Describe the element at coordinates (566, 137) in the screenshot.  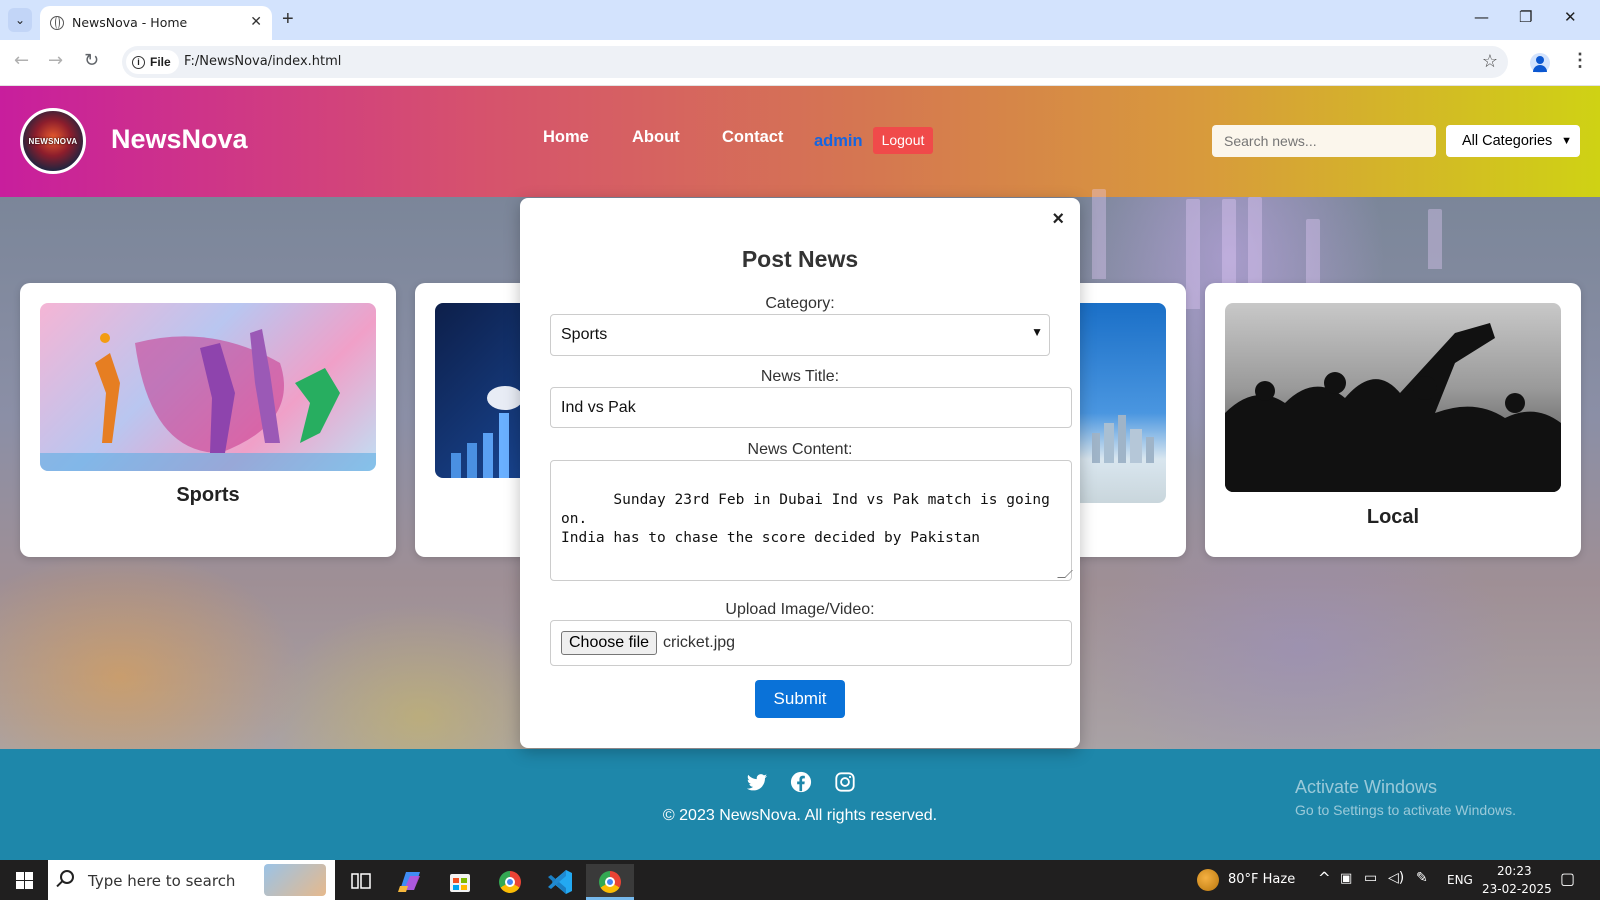
I see `nav-home: Home` at that location.